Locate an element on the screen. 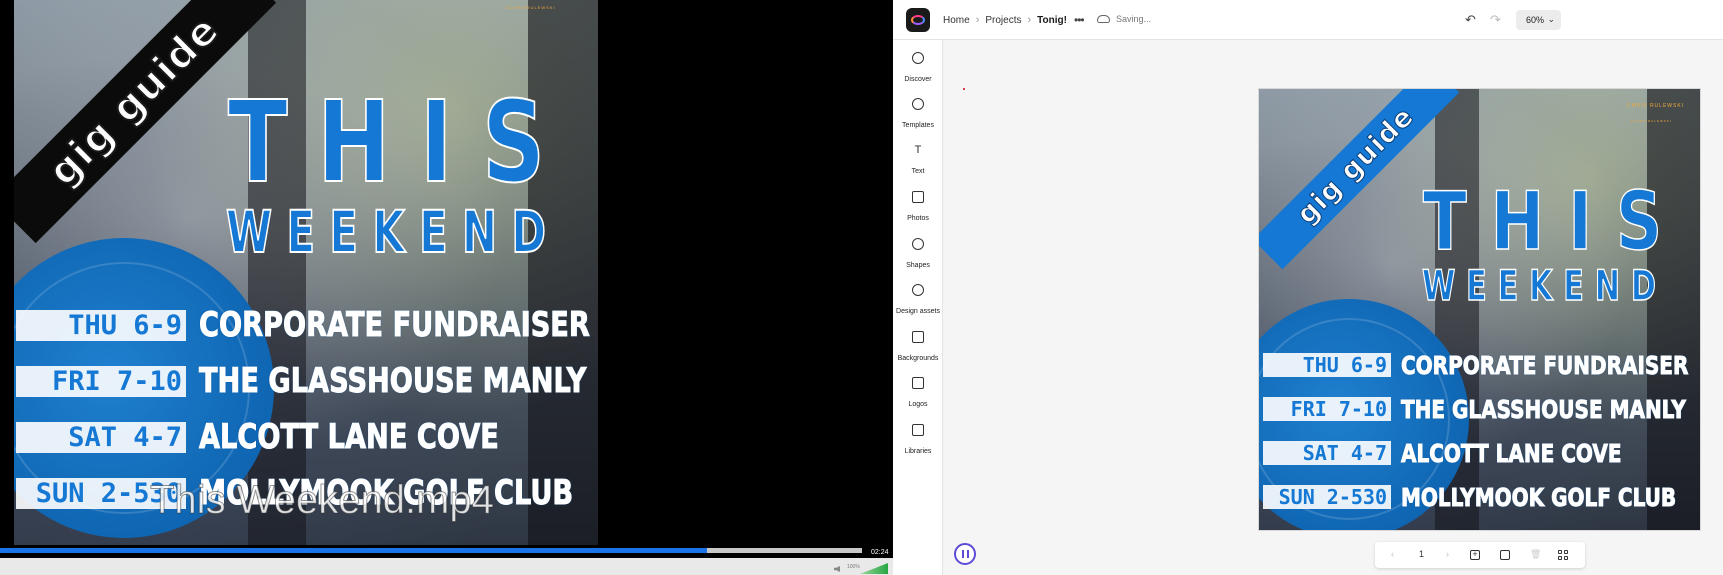 This screenshot has height=575, width=1723. video-elapsed-time: 02:24 is located at coordinates (880, 552).